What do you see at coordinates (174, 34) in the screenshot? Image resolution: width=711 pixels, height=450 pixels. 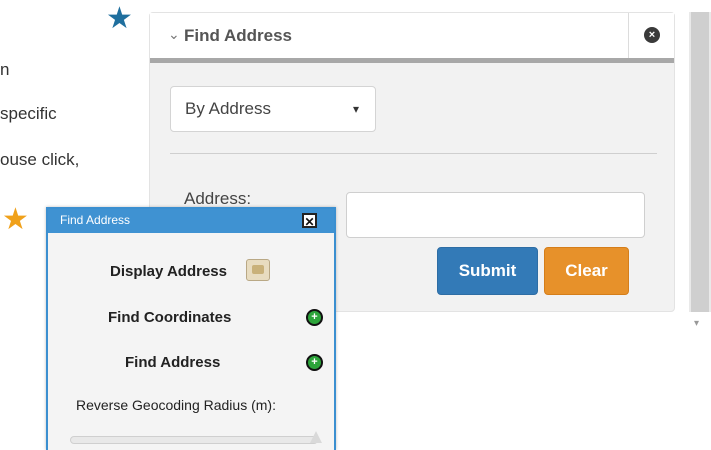 I see `chevron-down-icon: ⌄` at bounding box center [174, 34].